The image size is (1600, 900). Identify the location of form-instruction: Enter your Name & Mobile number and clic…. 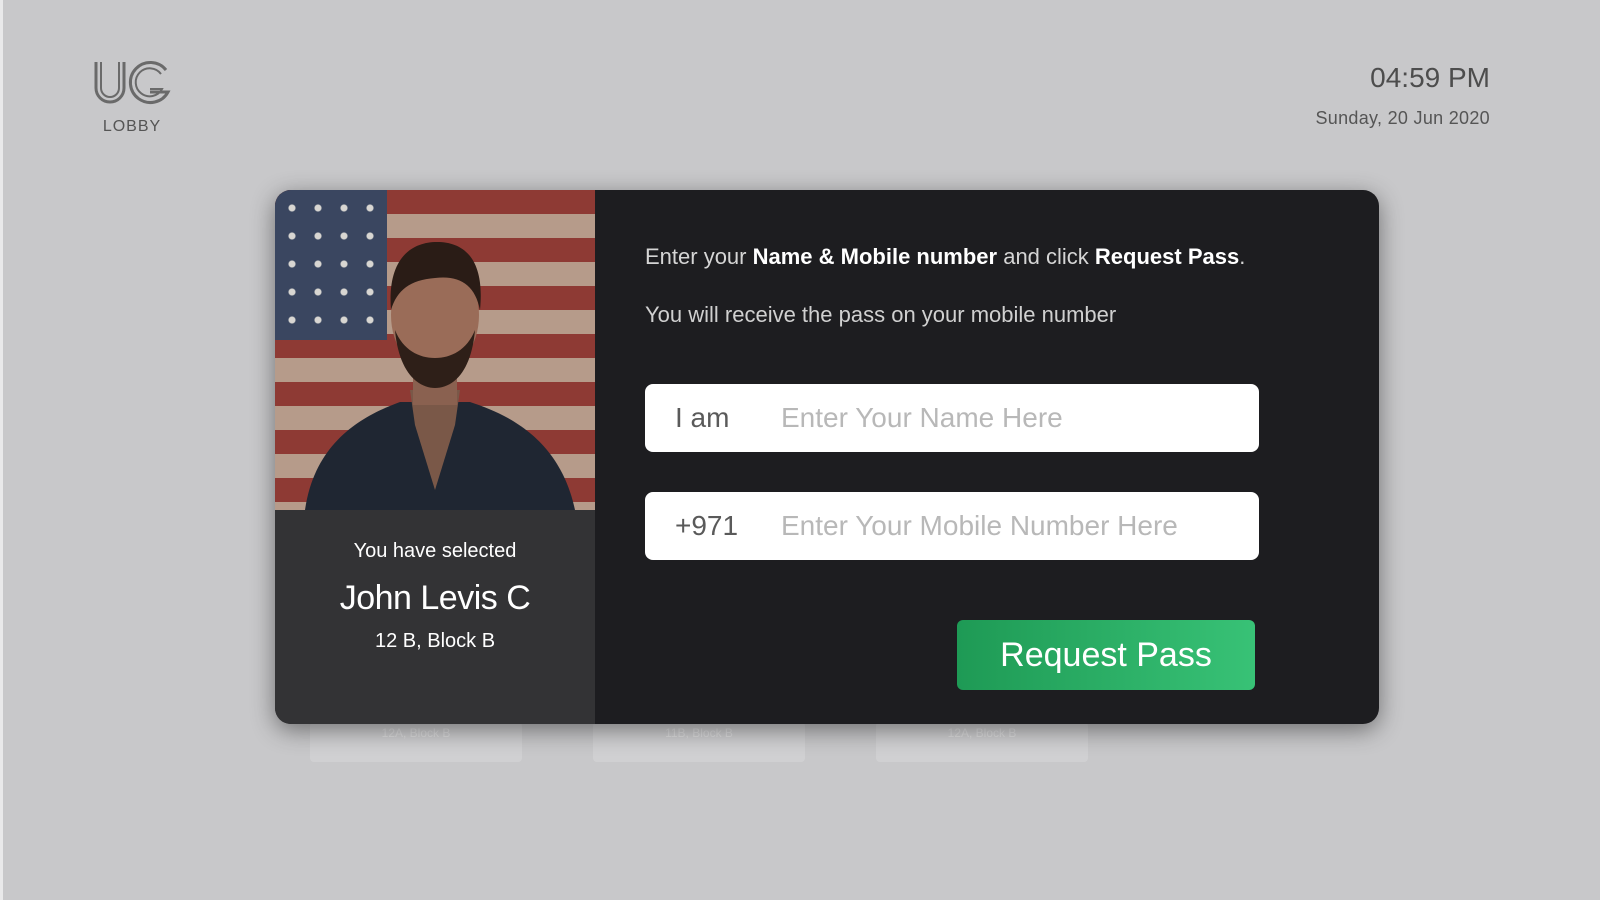
(945, 257).